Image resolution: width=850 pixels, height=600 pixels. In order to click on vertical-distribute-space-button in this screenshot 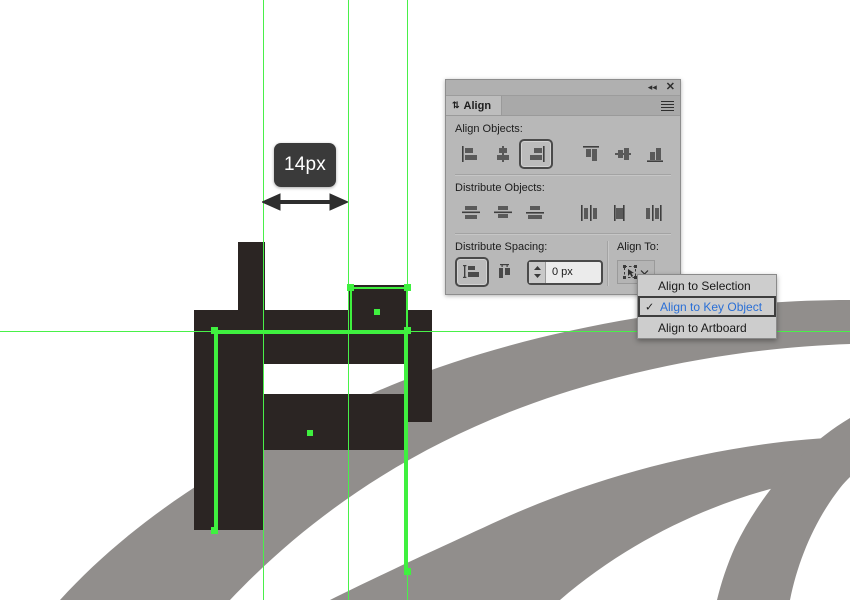, I will do `click(472, 272)`.